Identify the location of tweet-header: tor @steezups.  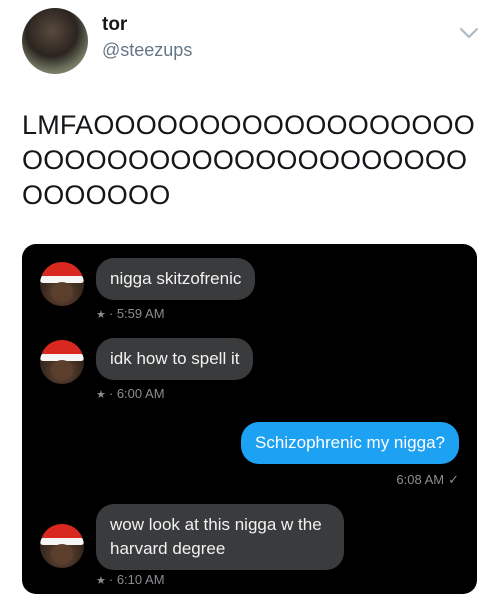
(250, 45).